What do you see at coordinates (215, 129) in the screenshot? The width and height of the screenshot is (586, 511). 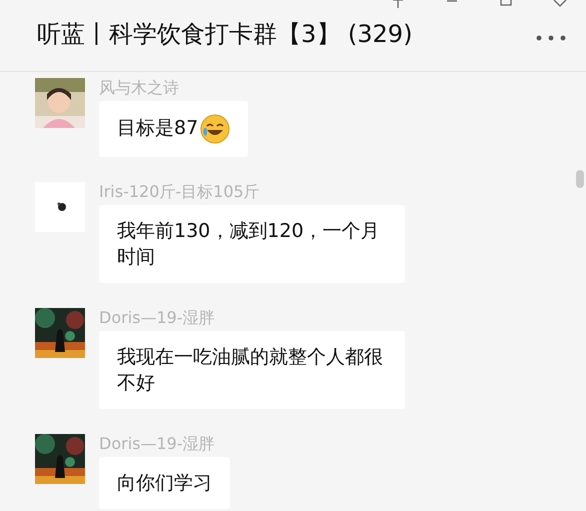 I see `laughing-face-icon` at bounding box center [215, 129].